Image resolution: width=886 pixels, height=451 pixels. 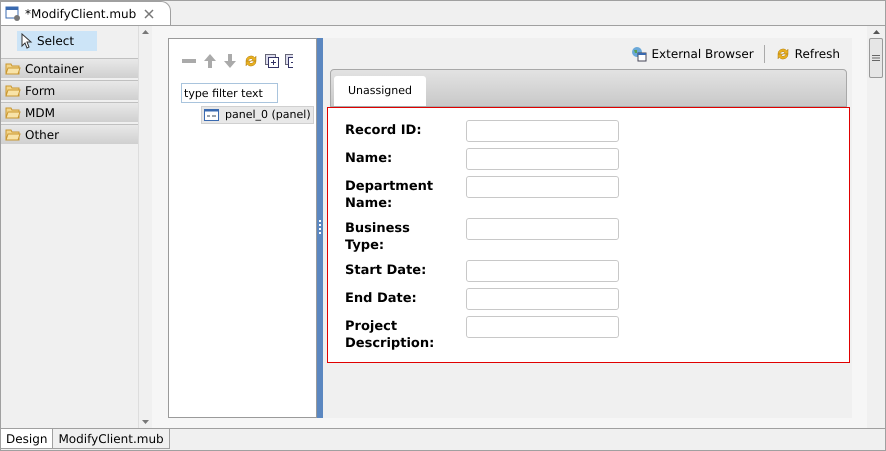 What do you see at coordinates (639, 54) in the screenshot?
I see `globe-window-icon` at bounding box center [639, 54].